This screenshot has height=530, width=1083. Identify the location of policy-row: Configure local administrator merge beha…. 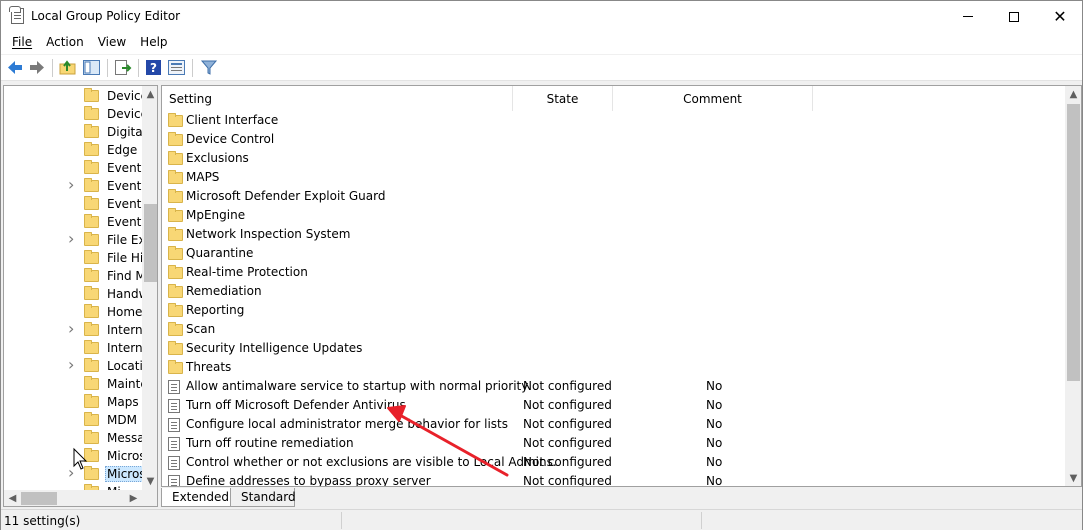
(612, 424).